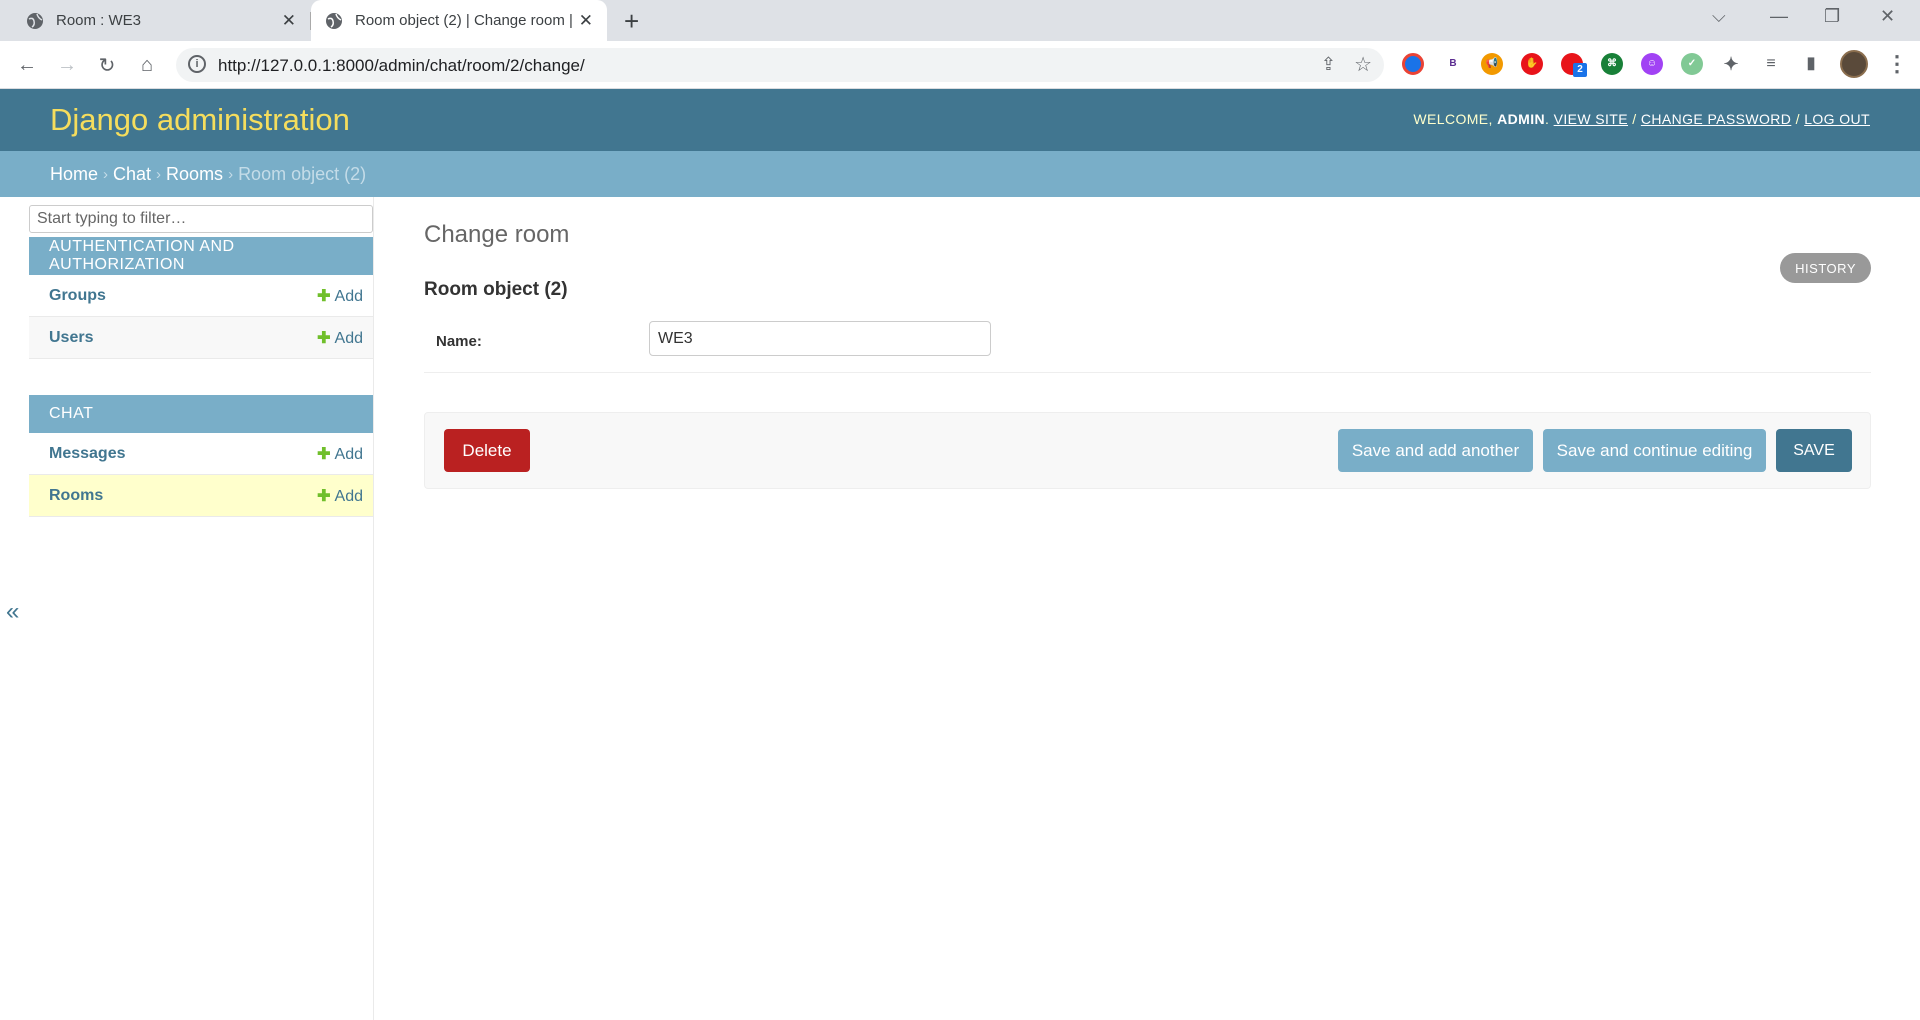 This screenshot has width=1920, height=1020. Describe the element at coordinates (1825, 268) in the screenshot. I see `history-button: HISTORY` at that location.